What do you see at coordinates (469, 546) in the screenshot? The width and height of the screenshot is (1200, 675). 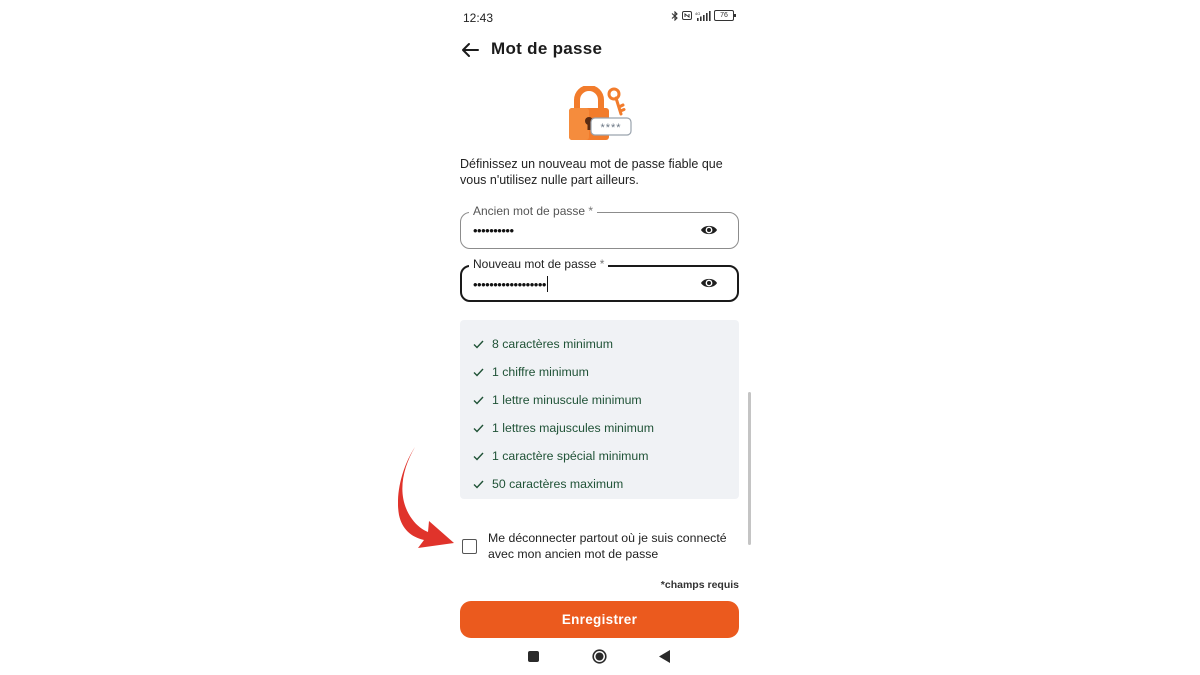 I see `logout-everywhere-checkbox` at bounding box center [469, 546].